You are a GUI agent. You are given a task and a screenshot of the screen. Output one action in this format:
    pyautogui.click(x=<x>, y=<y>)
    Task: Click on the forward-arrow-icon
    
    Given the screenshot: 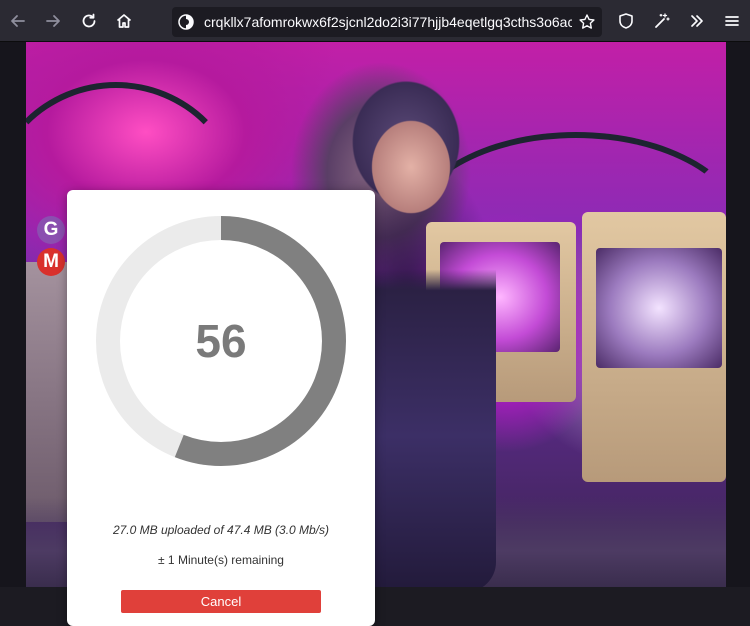 What is the action you would take?
    pyautogui.click(x=53, y=21)
    